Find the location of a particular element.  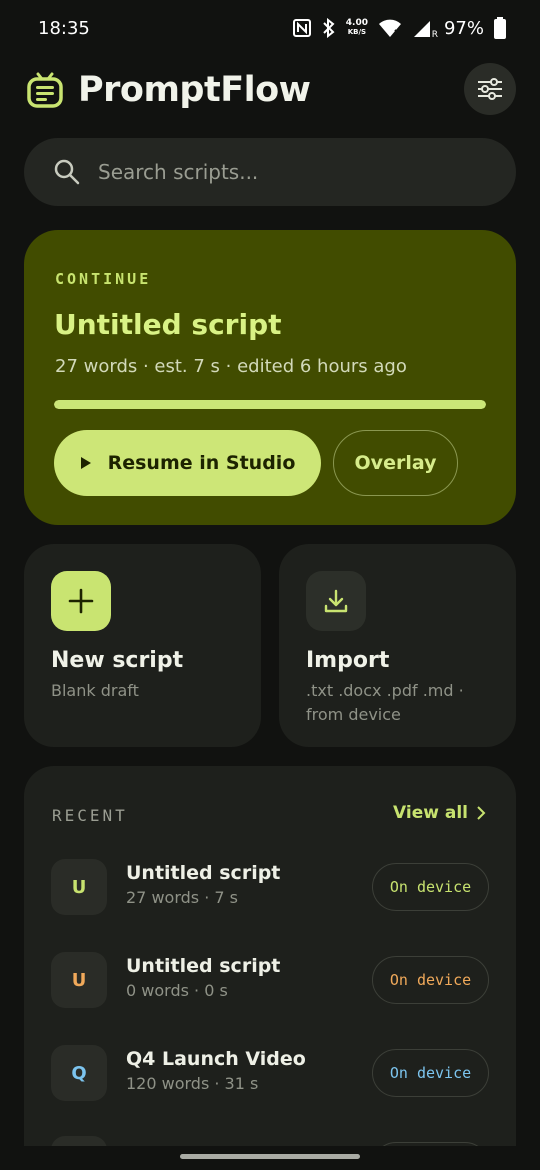

new-script-card: New script Blank draft is located at coordinates (142, 645).